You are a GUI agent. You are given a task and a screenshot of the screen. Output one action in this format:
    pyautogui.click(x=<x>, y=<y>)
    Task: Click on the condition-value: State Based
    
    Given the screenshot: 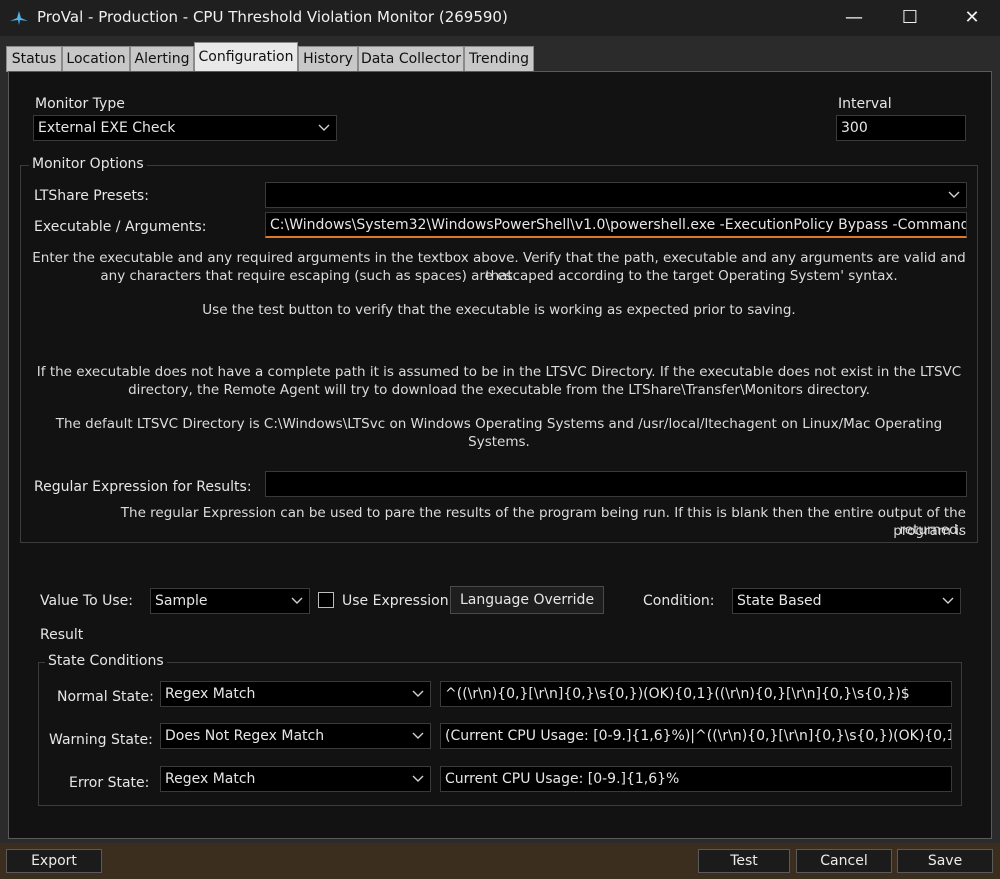 What is the action you would take?
    pyautogui.click(x=779, y=601)
    